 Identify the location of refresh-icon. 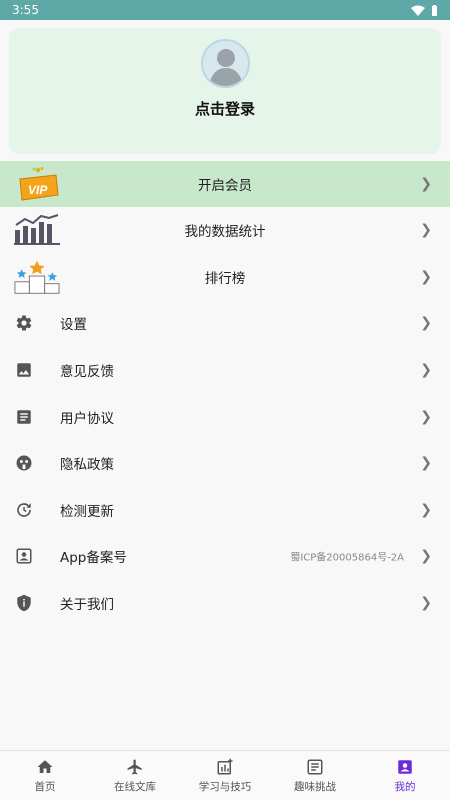
(30, 510).